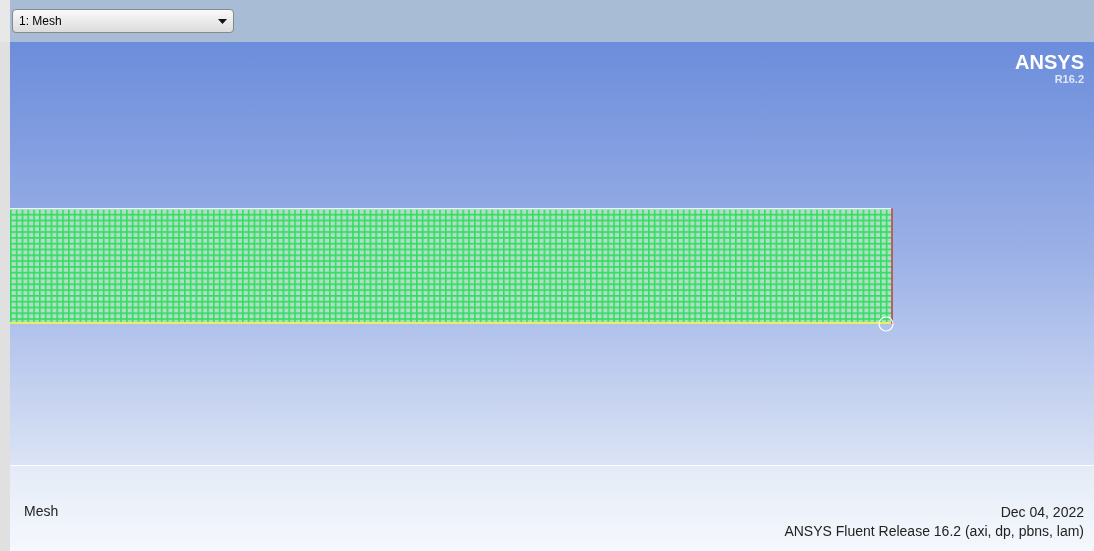 This screenshot has width=1094, height=551. I want to click on footer-date: Dec 04, 2022, so click(1042, 512).